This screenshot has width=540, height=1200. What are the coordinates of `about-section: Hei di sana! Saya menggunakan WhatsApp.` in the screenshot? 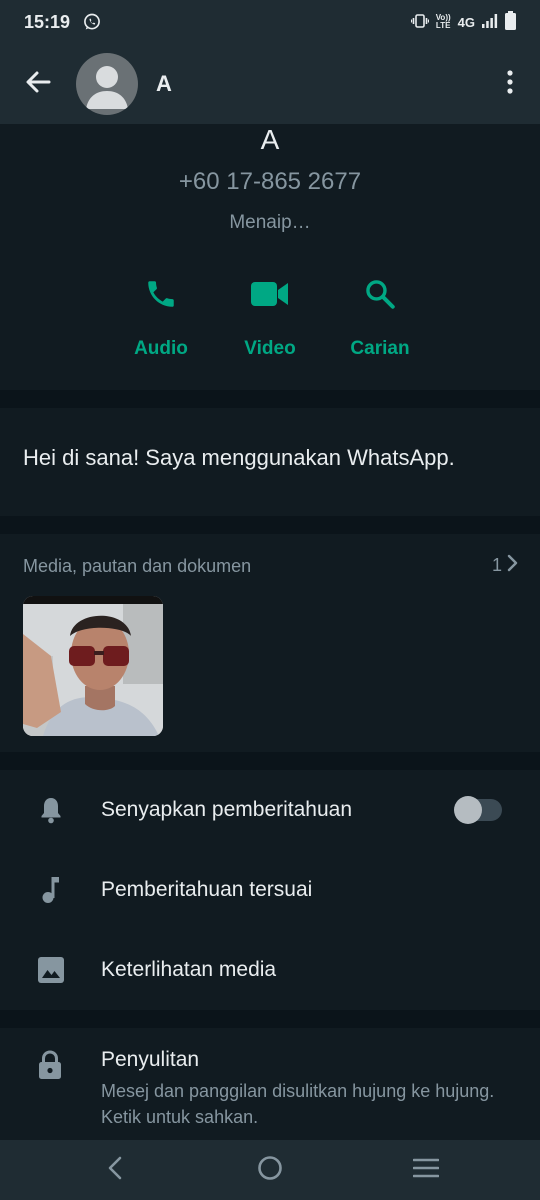 It's located at (270, 462).